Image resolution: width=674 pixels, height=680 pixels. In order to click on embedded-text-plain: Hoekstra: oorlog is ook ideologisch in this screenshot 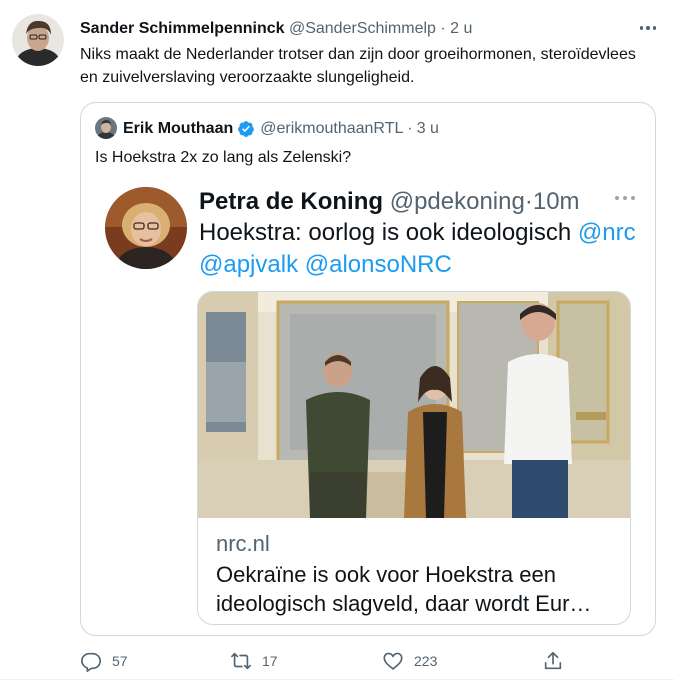, I will do `click(385, 232)`.